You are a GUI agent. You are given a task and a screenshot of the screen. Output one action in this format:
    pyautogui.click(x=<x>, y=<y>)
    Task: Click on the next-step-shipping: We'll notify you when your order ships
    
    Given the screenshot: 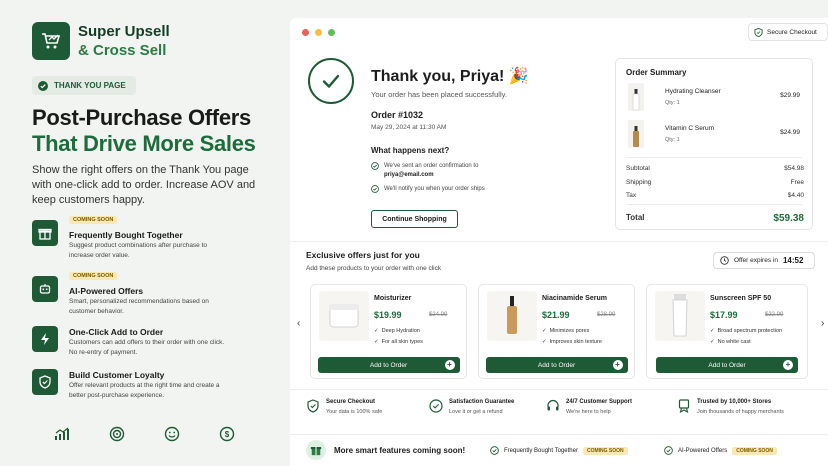 What is the action you would take?
    pyautogui.click(x=428, y=189)
    